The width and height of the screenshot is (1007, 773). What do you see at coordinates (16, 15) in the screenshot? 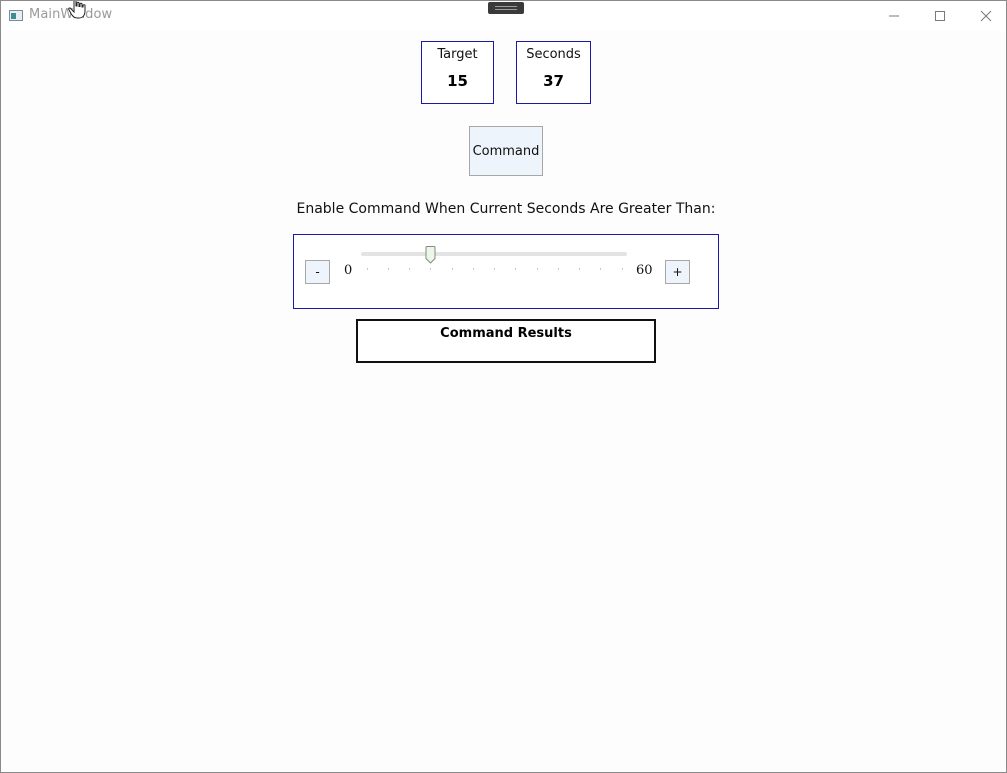
I see `app-window-icon` at bounding box center [16, 15].